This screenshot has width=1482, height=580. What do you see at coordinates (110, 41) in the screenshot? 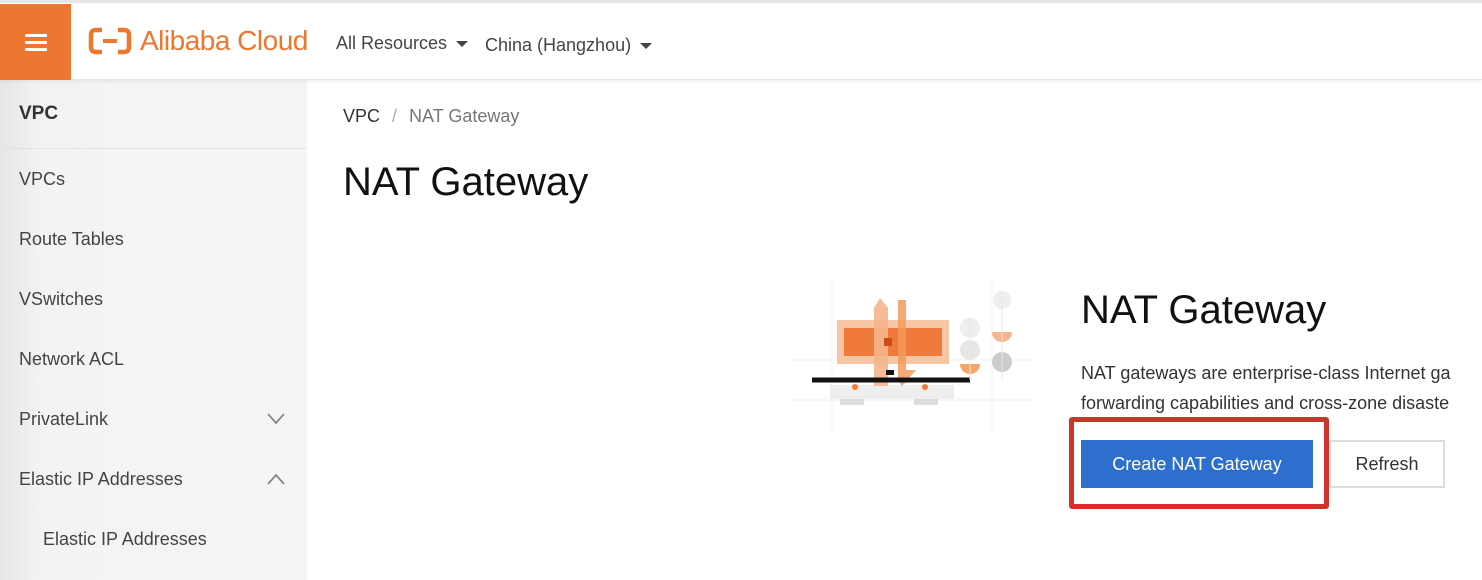
I see `alibaba-cloud-logo-mark-icon` at bounding box center [110, 41].